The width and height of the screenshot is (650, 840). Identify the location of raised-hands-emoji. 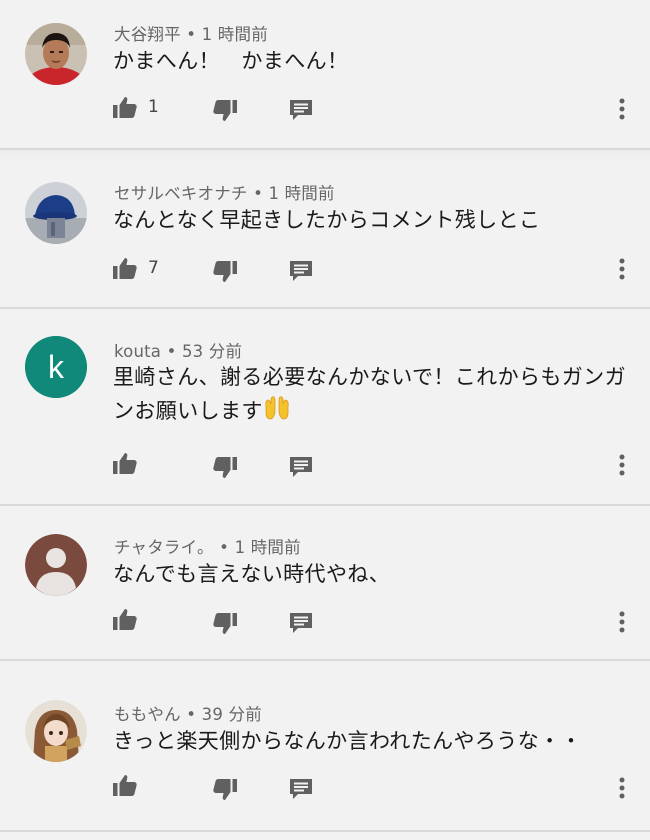
(277, 413).